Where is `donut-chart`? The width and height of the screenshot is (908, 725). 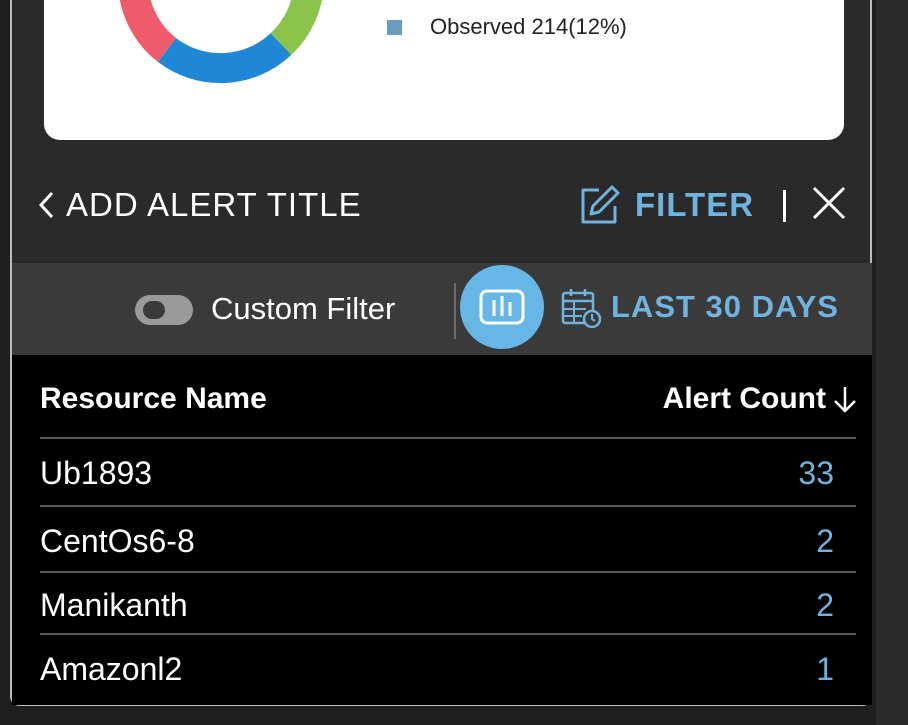
donut-chart is located at coordinates (220, 42).